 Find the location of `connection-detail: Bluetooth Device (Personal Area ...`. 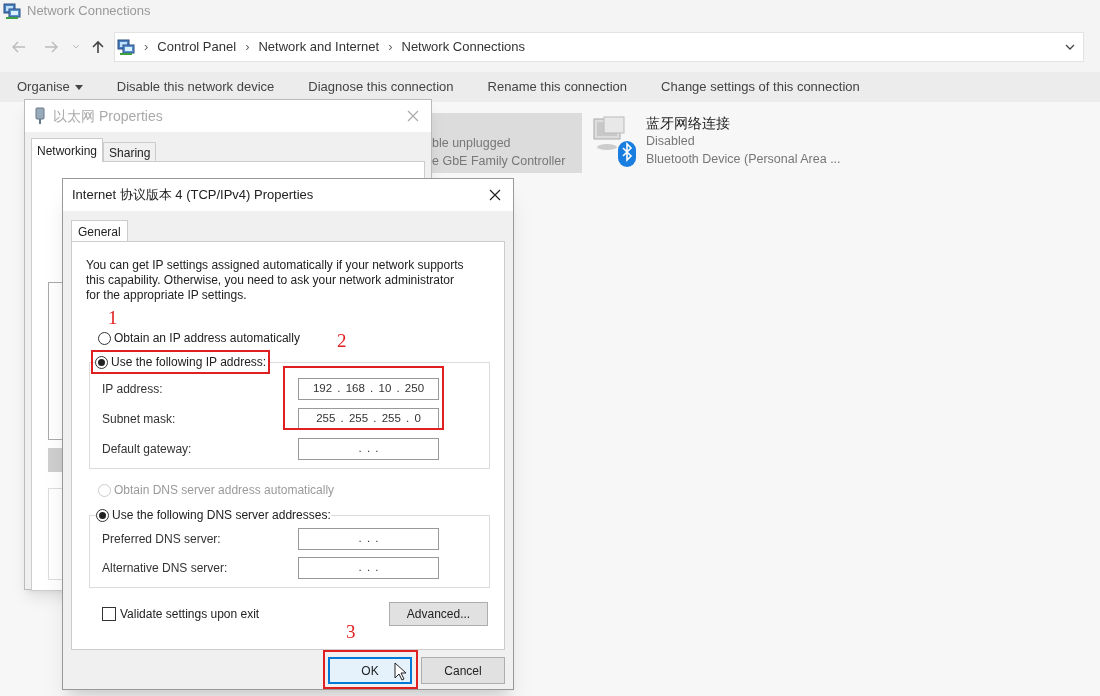

connection-detail: Bluetooth Device (Personal Area ... is located at coordinates (743, 159).